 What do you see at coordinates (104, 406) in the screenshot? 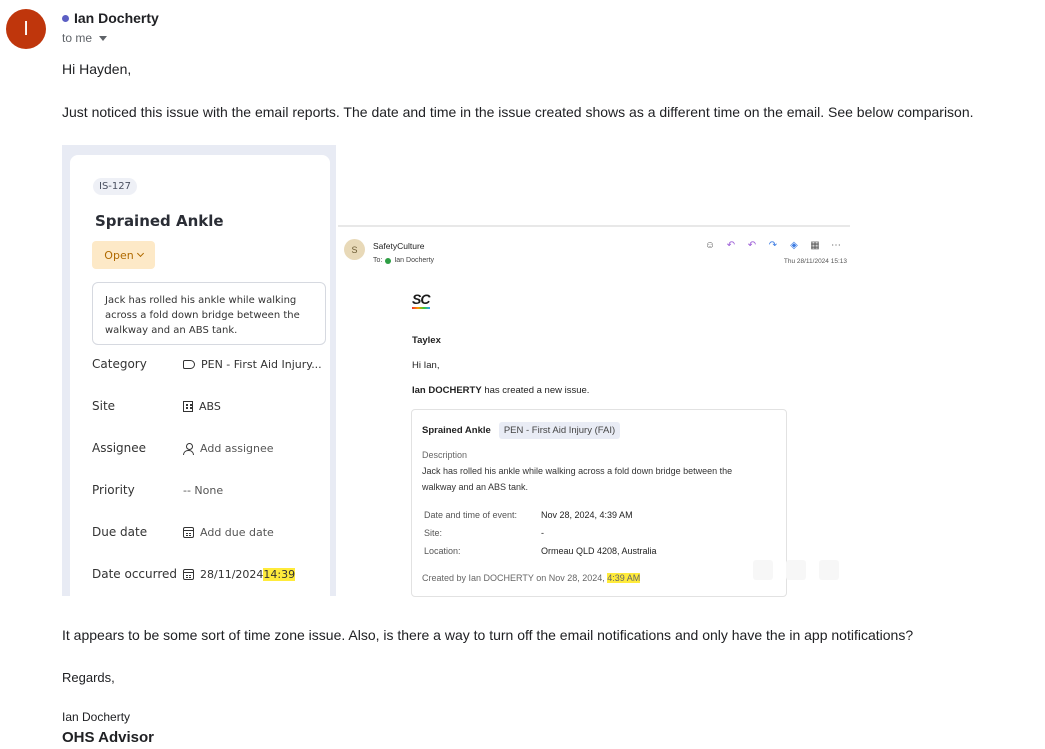
I see `field-label: Site` at bounding box center [104, 406].